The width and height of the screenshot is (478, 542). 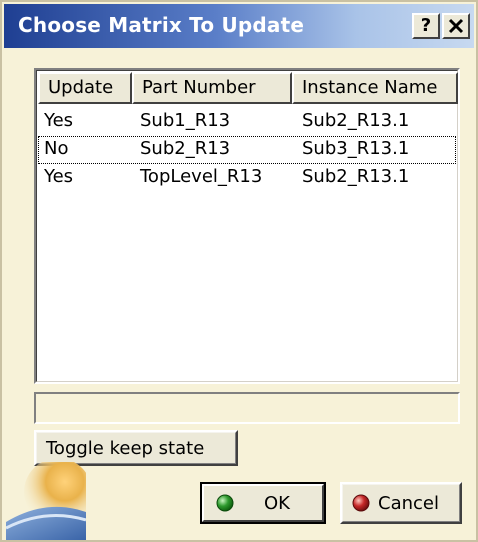 What do you see at coordinates (125, 448) in the screenshot?
I see `toggle-keep-state-label: Toggle keep state` at bounding box center [125, 448].